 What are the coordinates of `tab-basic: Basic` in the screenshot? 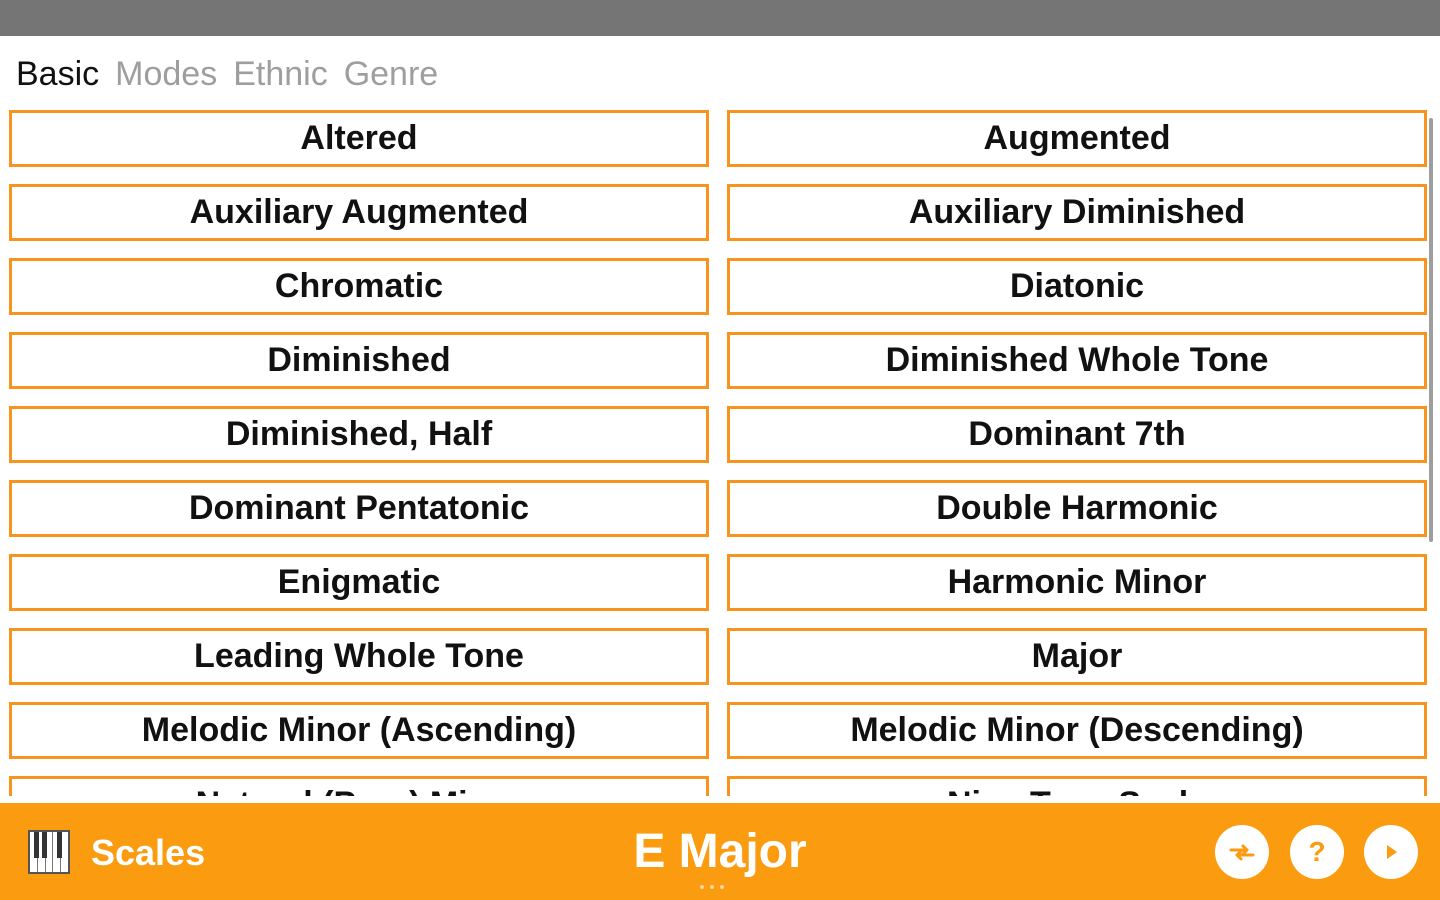 It's located at (57, 74).